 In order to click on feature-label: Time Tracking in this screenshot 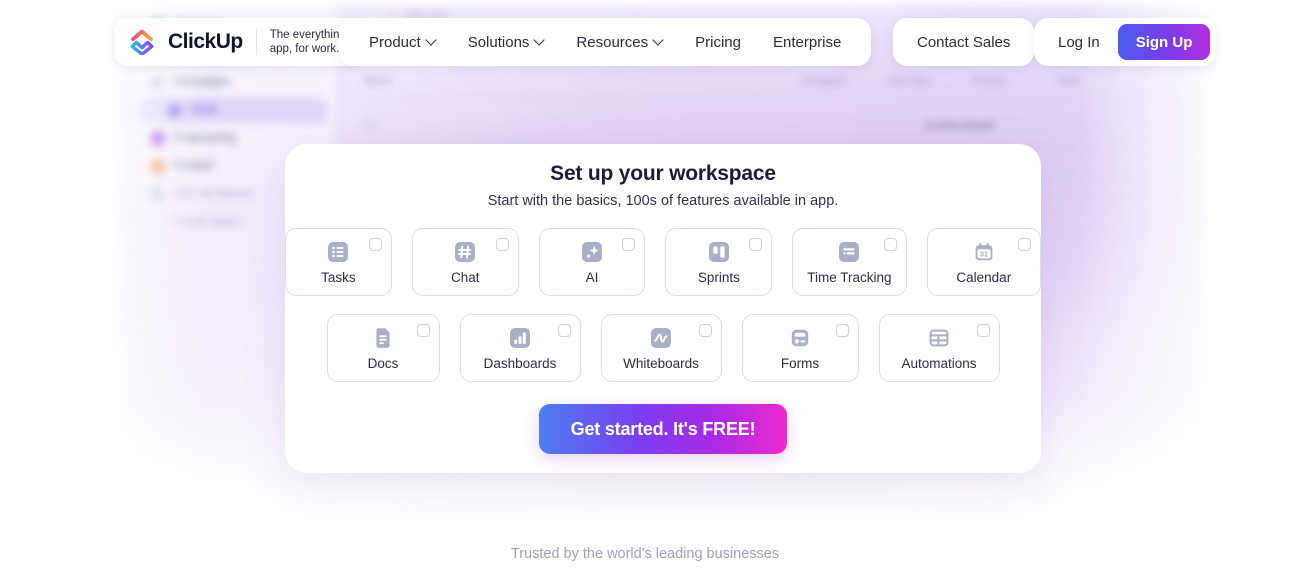, I will do `click(849, 277)`.